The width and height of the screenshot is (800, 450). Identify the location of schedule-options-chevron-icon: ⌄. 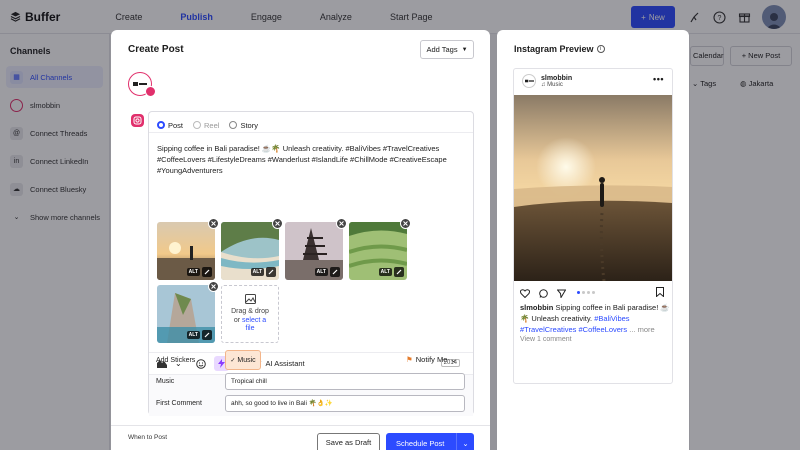
(465, 441).